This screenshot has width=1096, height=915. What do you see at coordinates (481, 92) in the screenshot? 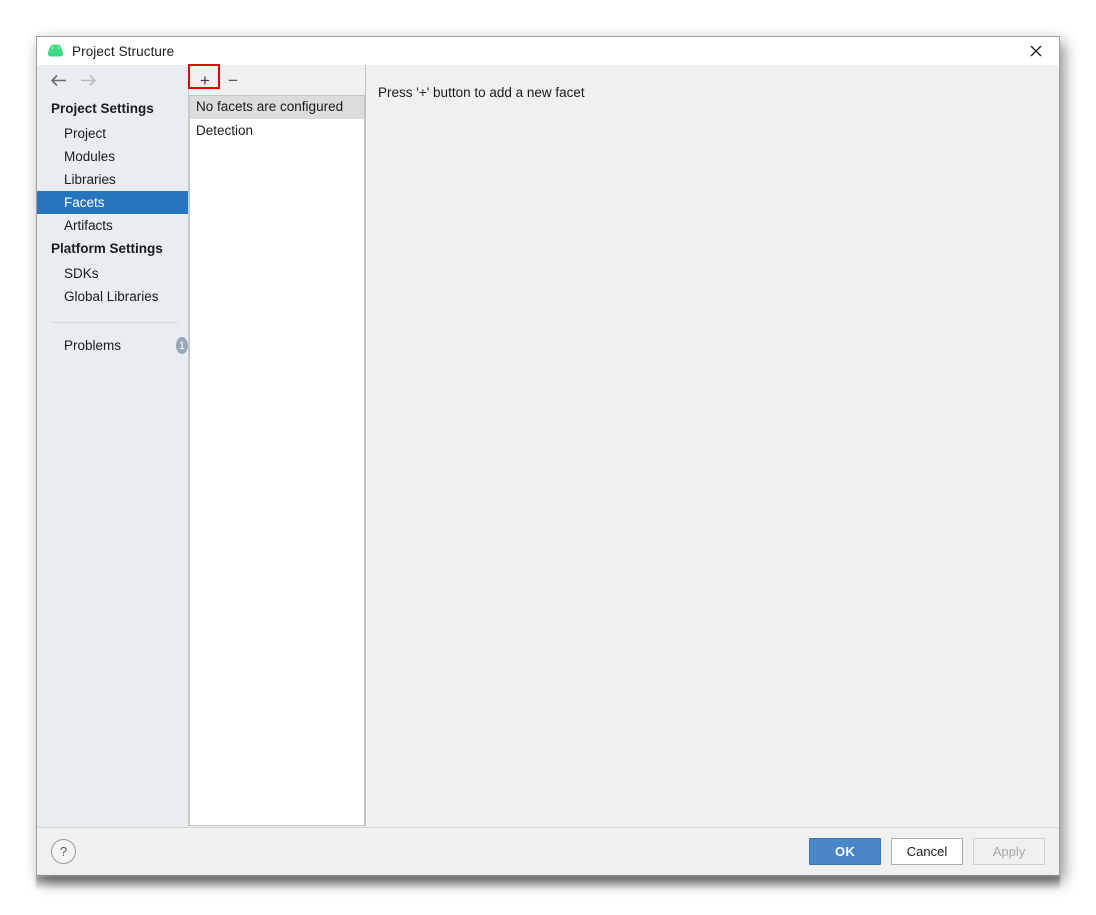
I see `facet-detail-hint: Press '+' button to add a new facet` at bounding box center [481, 92].